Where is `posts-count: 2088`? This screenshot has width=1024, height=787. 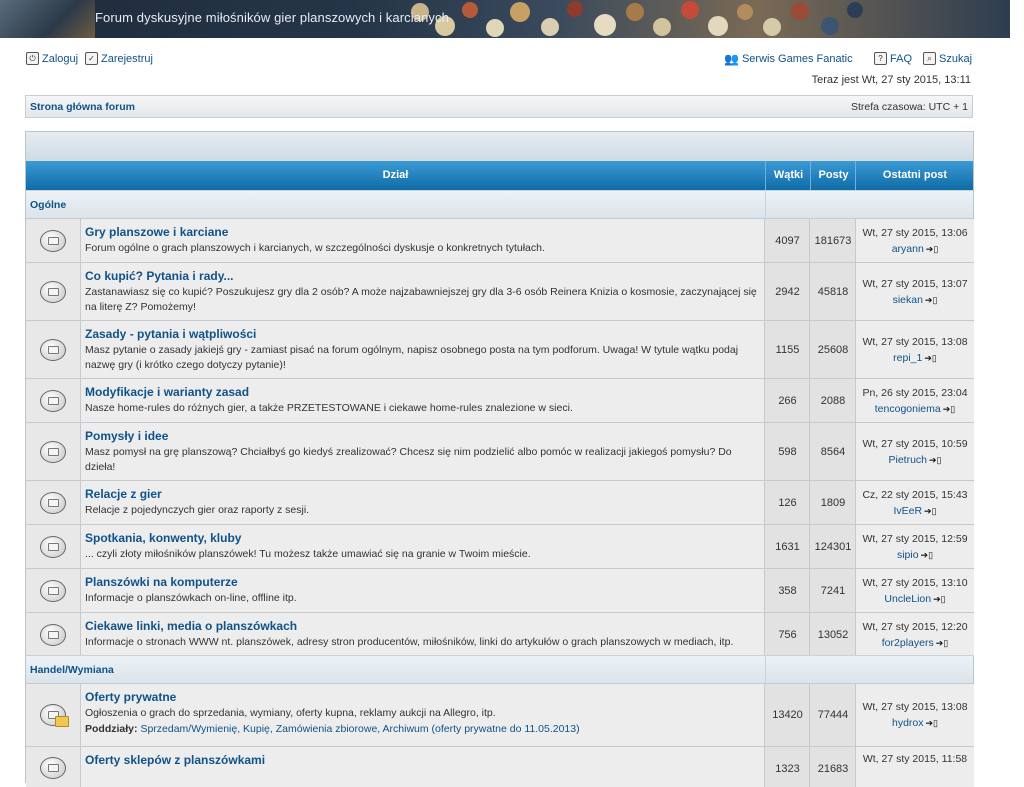 posts-count: 2088 is located at coordinates (833, 401).